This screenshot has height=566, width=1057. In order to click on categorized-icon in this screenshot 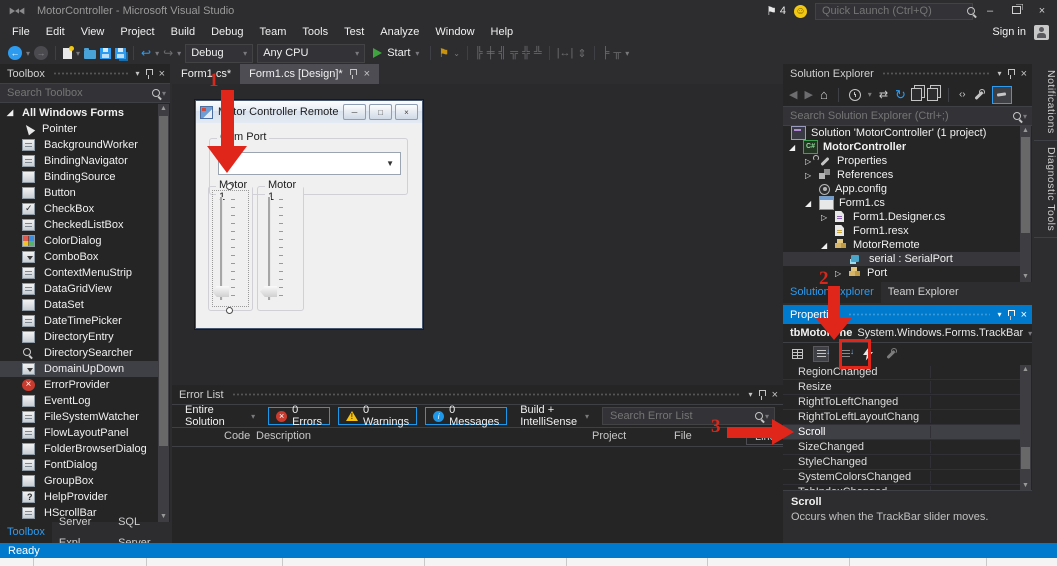, I will do `click(797, 354)`.